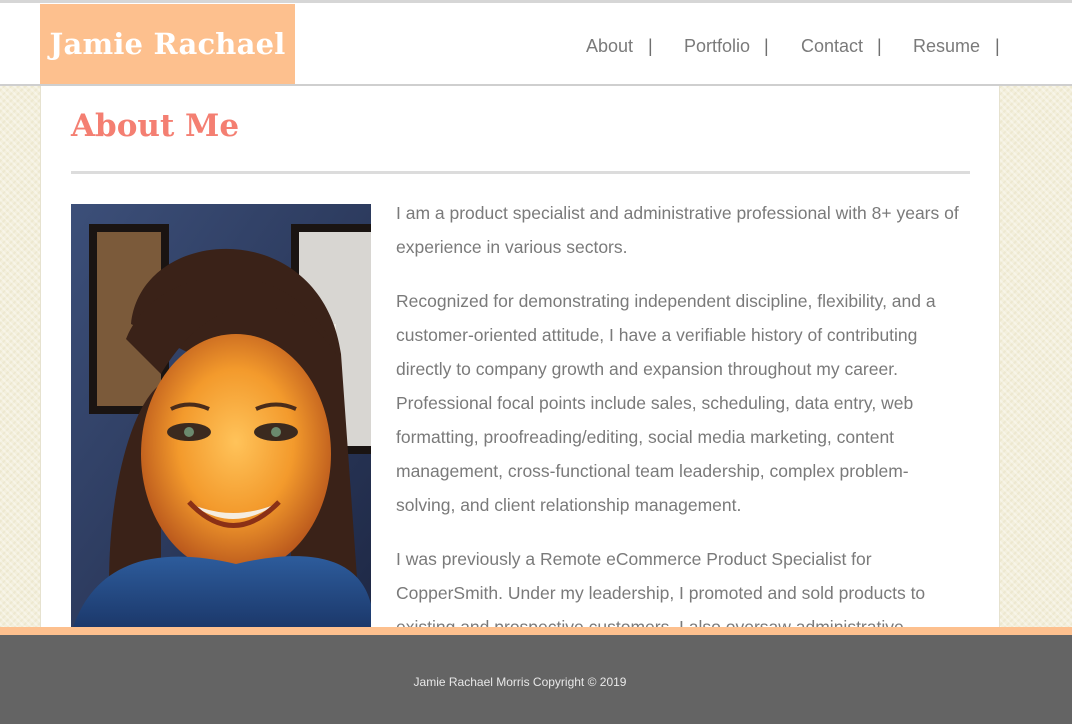 This screenshot has height=724, width=1072. Describe the element at coordinates (536, 631) in the screenshot. I see `footer-accent-stripe` at that location.